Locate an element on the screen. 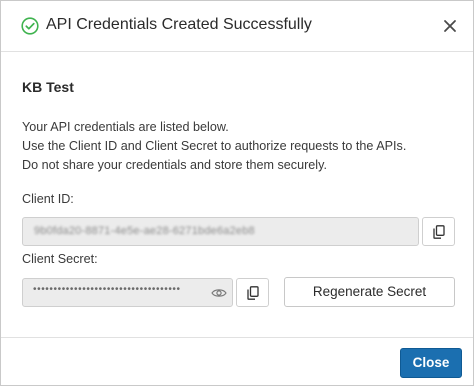 This screenshot has width=474, height=386. client-id-label: Client ID: is located at coordinates (48, 199).